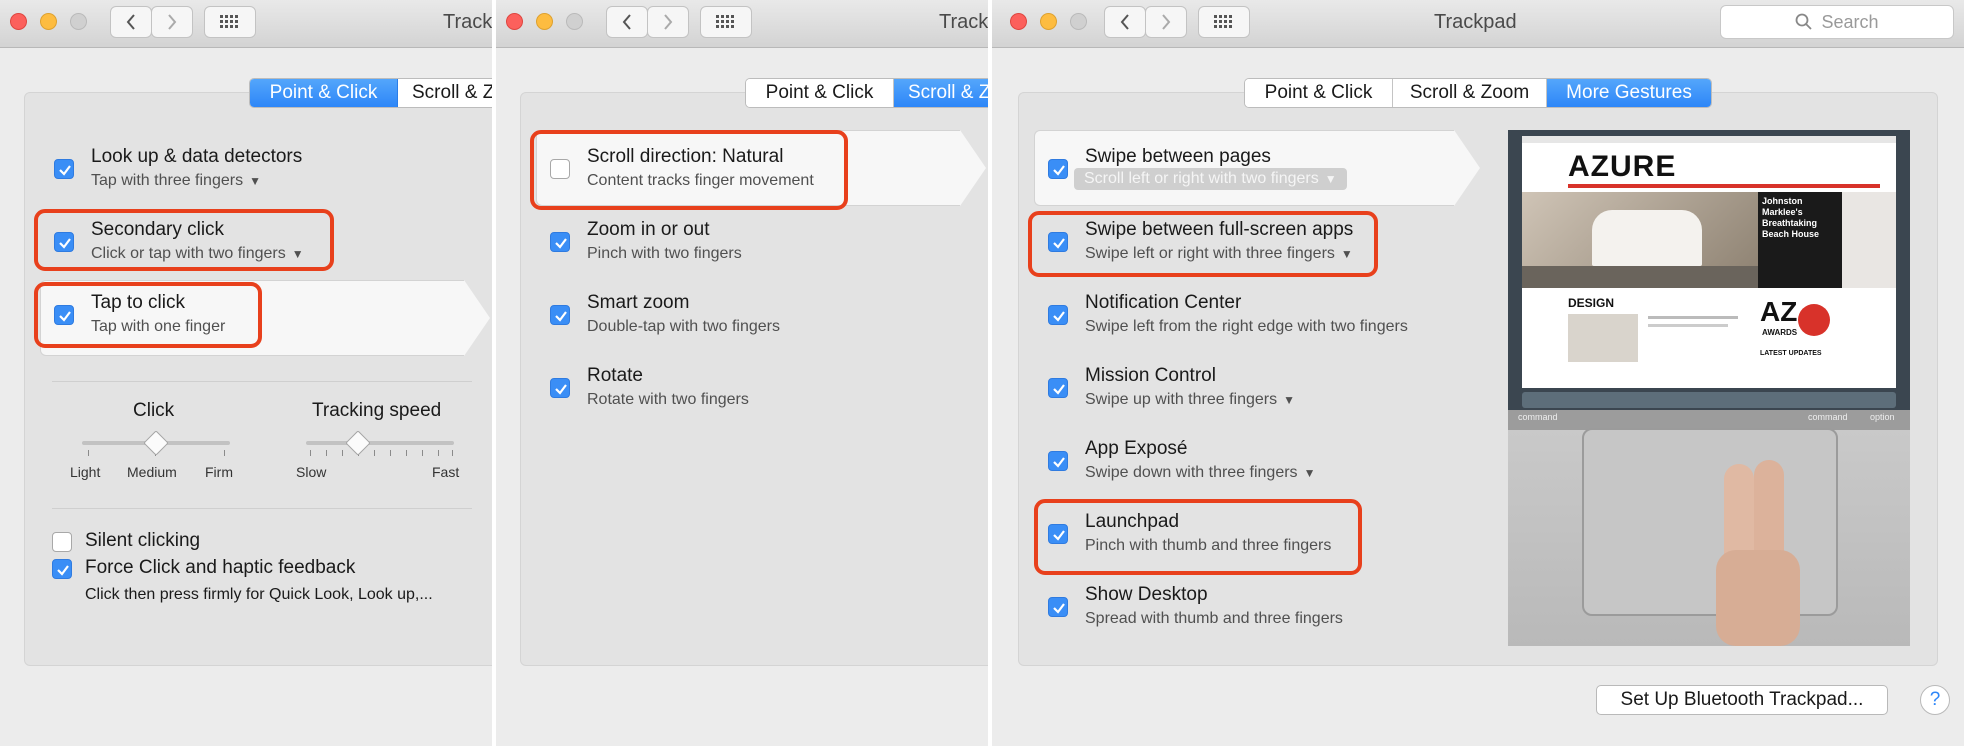 This screenshot has height=746, width=1964. Describe the element at coordinates (262, 381) in the screenshot. I see `divider` at that location.